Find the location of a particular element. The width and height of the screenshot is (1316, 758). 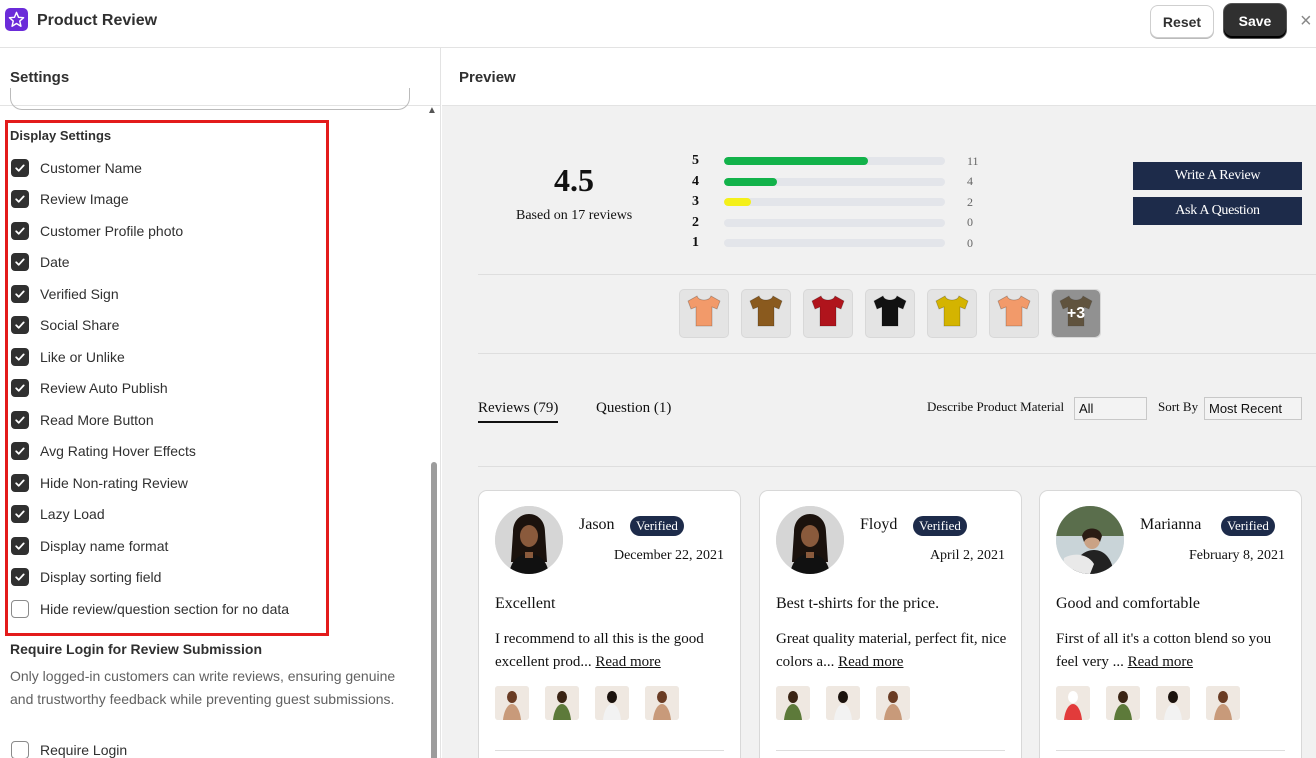

partial-input-field is located at coordinates (210, 99).